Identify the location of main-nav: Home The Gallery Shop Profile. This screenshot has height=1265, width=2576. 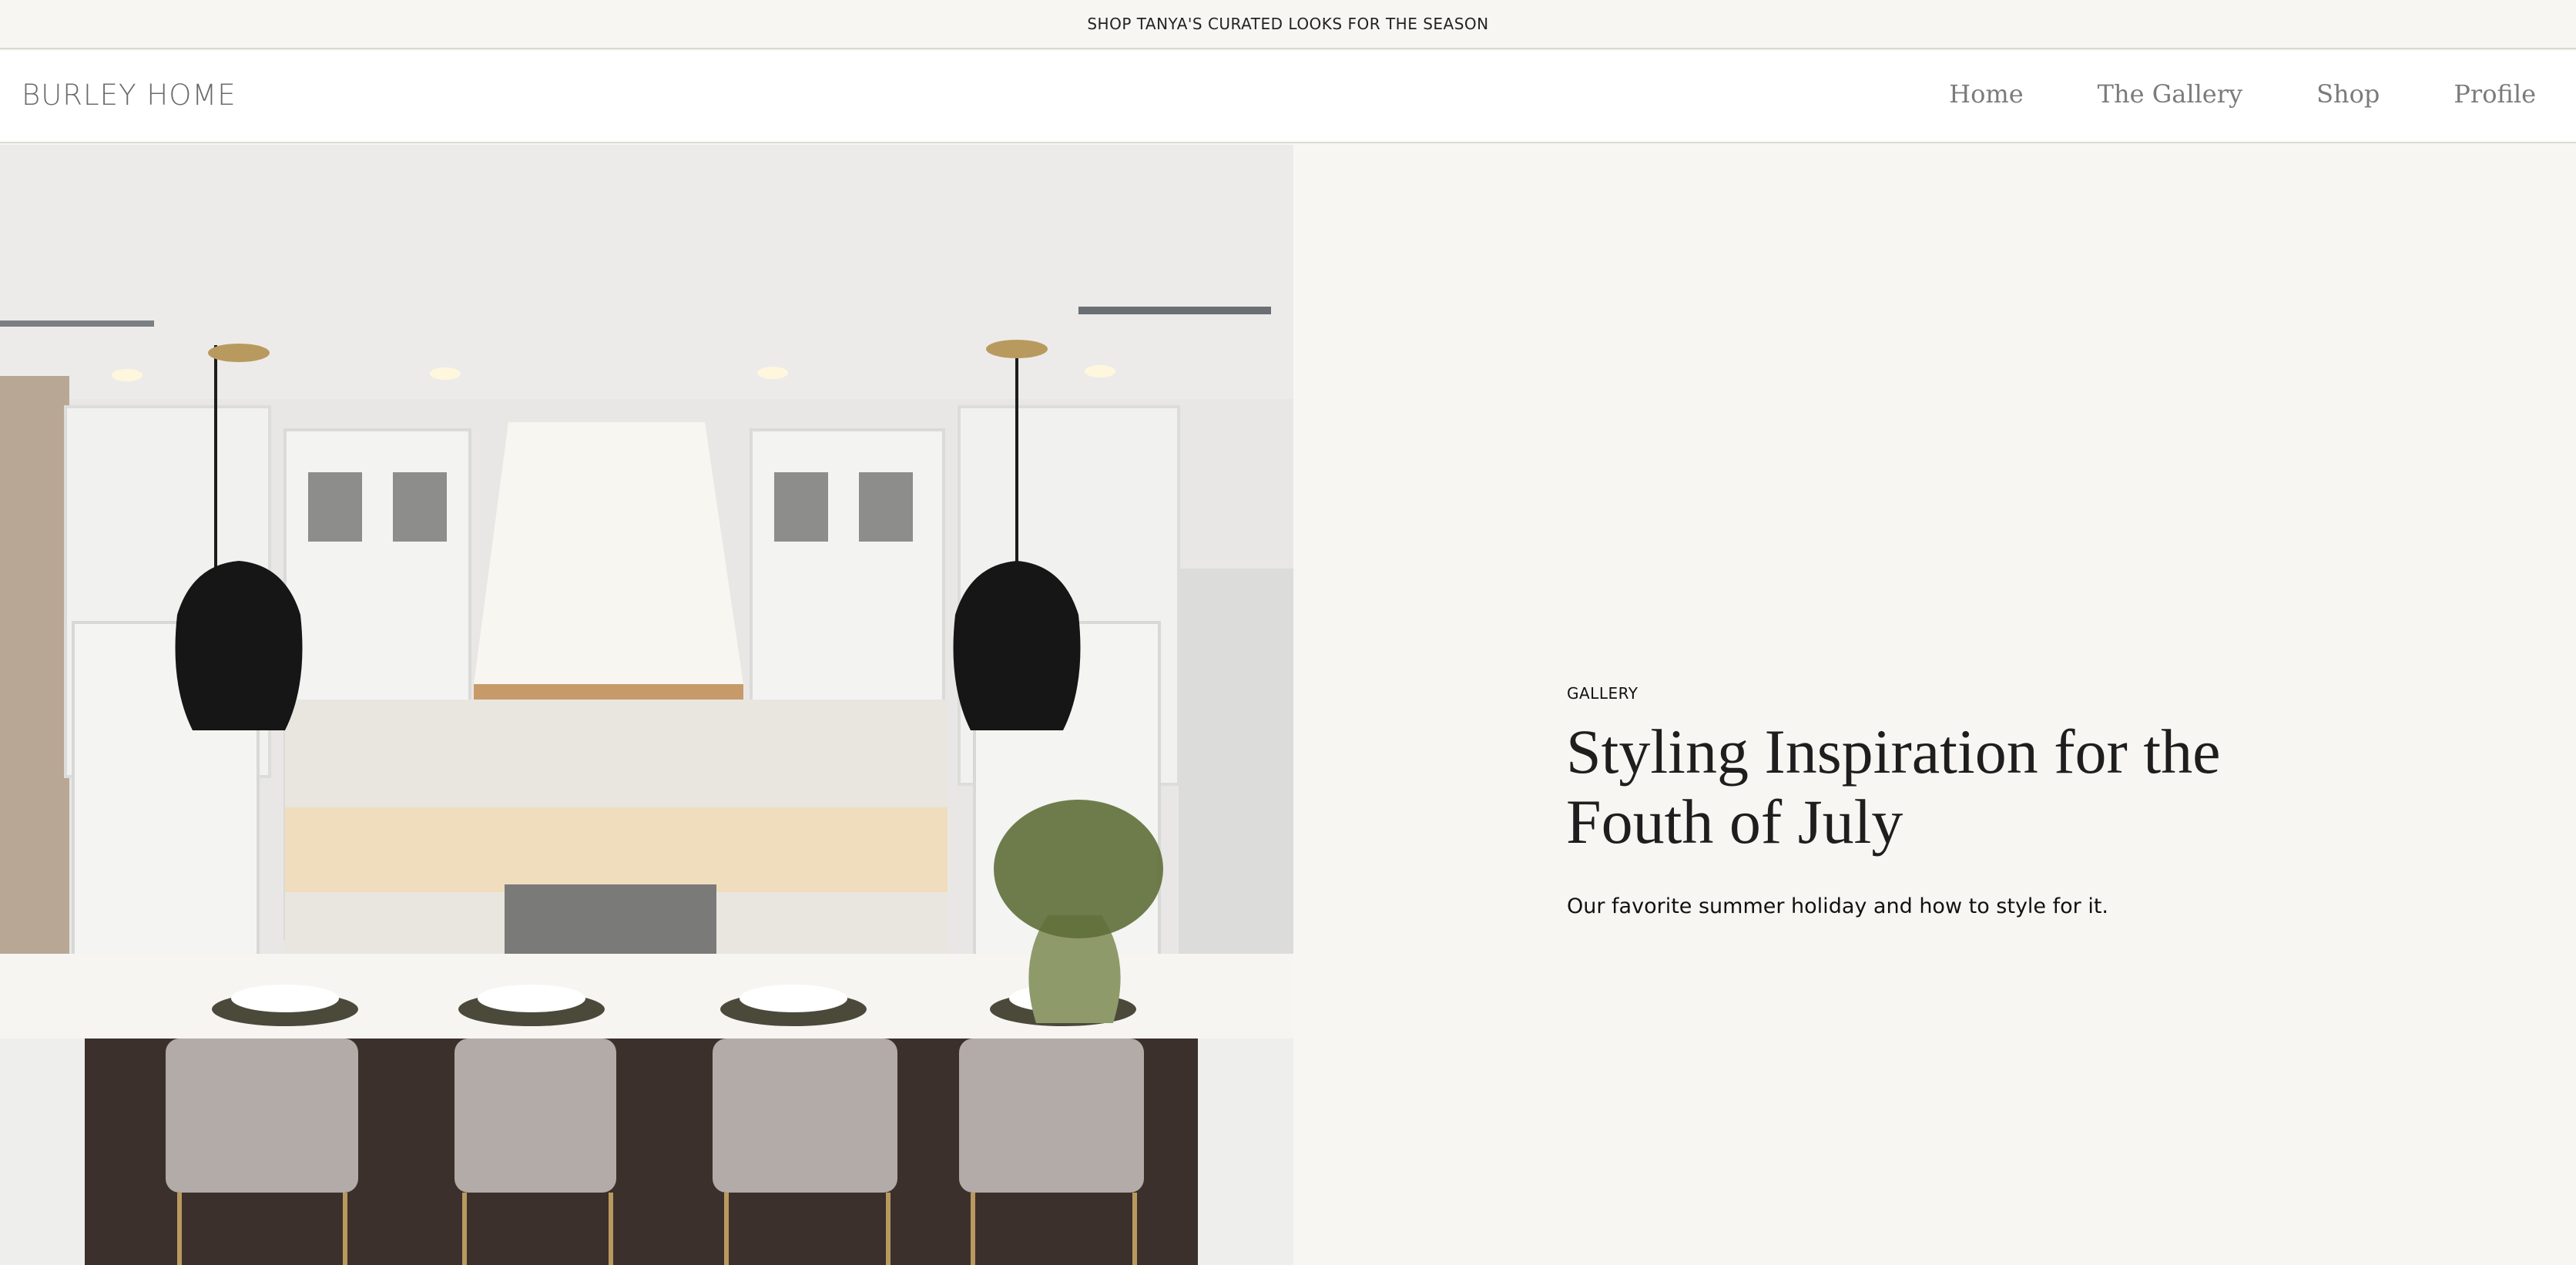
(2205, 94).